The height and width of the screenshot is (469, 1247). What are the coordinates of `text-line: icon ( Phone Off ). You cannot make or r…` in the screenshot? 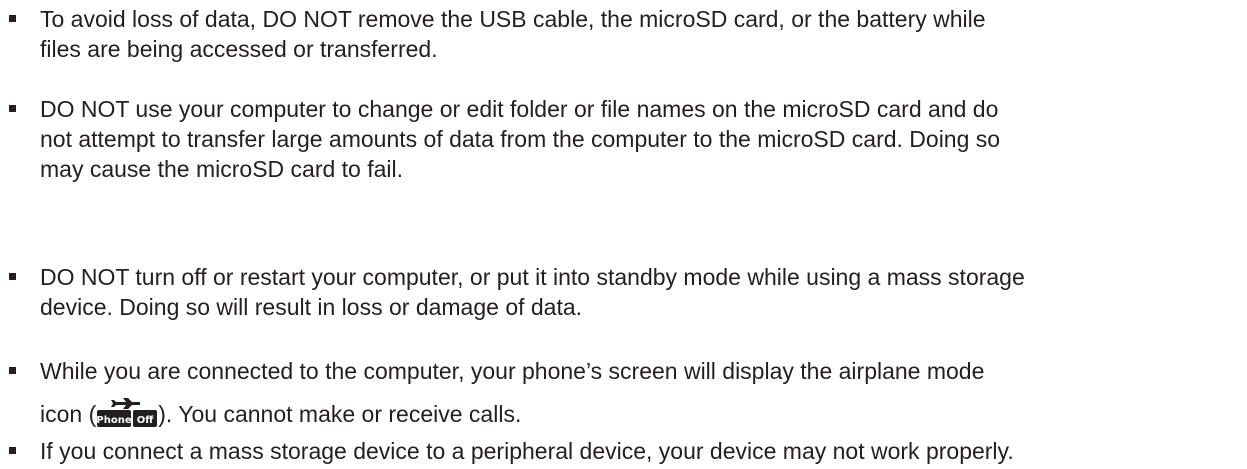 It's located at (640, 412).